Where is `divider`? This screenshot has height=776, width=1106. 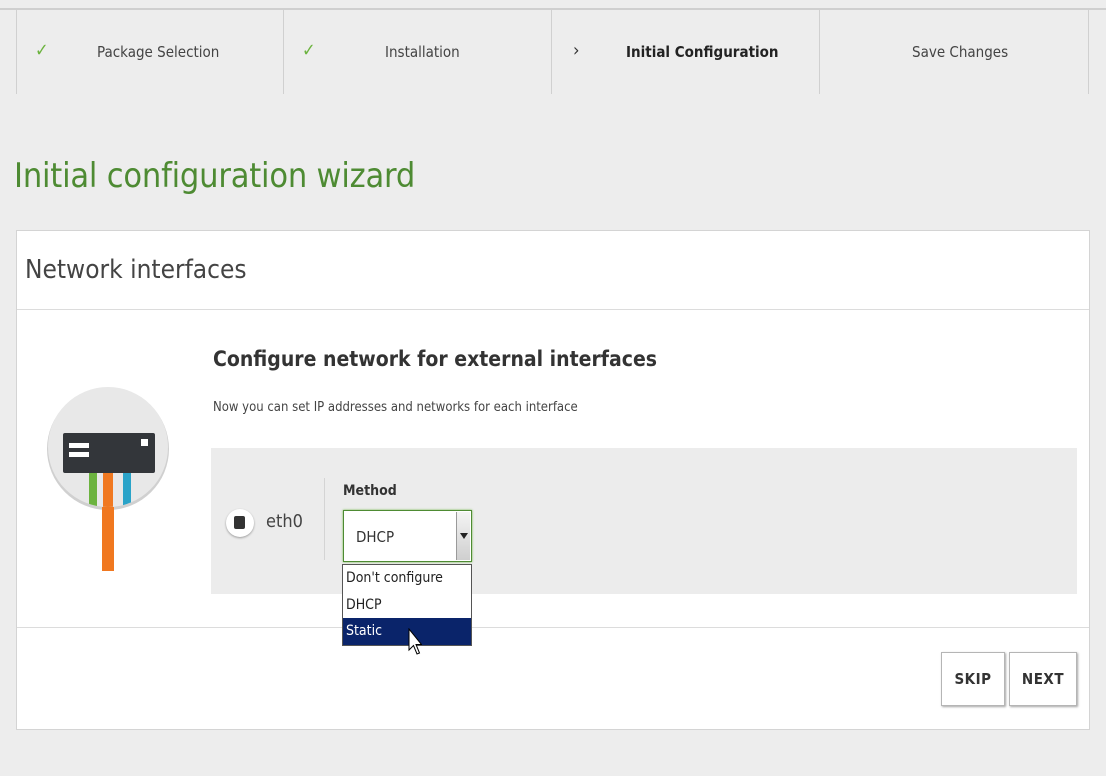 divider is located at coordinates (324, 519).